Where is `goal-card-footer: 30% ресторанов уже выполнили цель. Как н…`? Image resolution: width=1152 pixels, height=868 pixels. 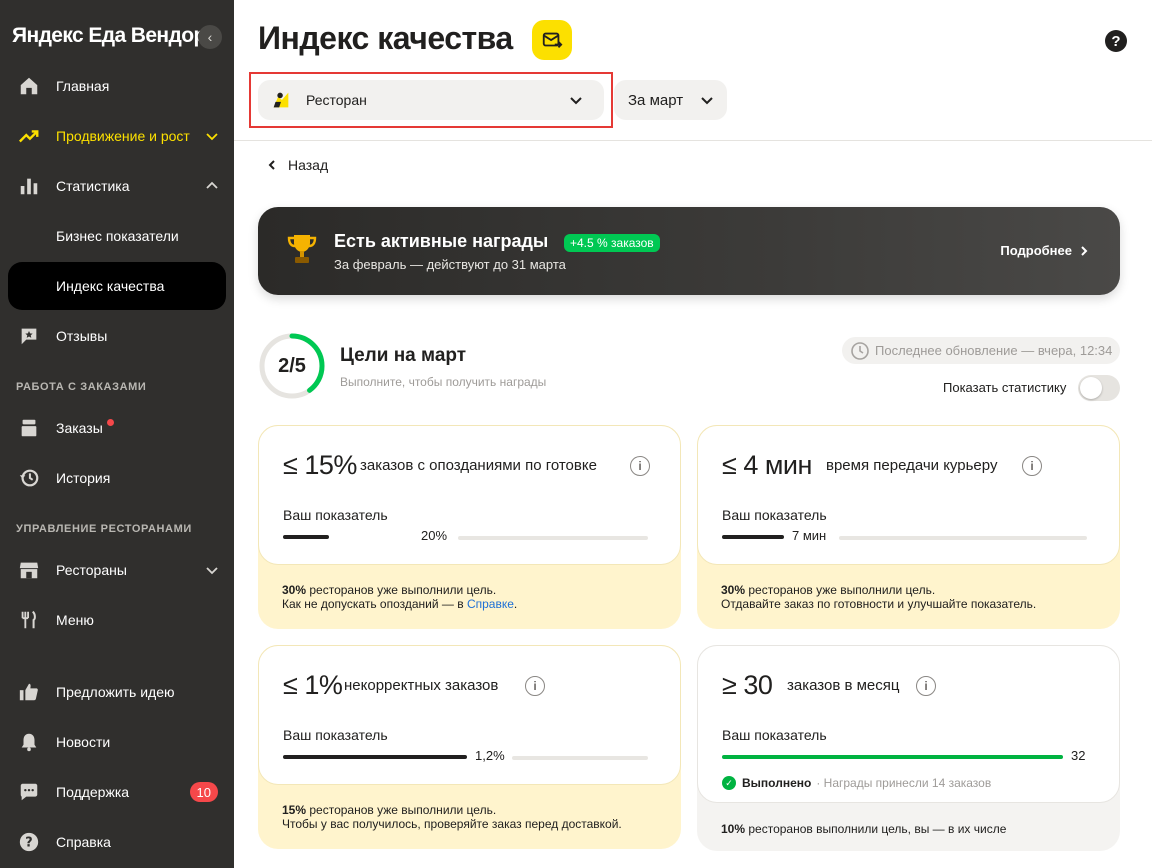 goal-card-footer: 30% ресторанов уже выполнили цель. Как н… is located at coordinates (399, 597).